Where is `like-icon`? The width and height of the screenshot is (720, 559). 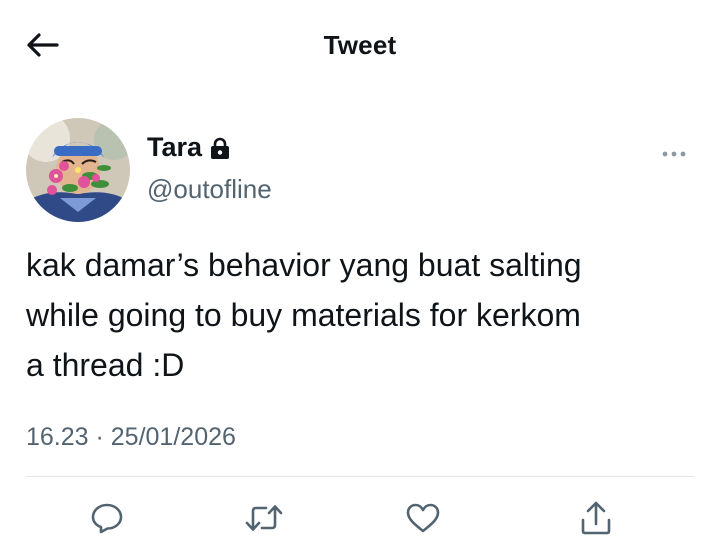
like-icon is located at coordinates (423, 518).